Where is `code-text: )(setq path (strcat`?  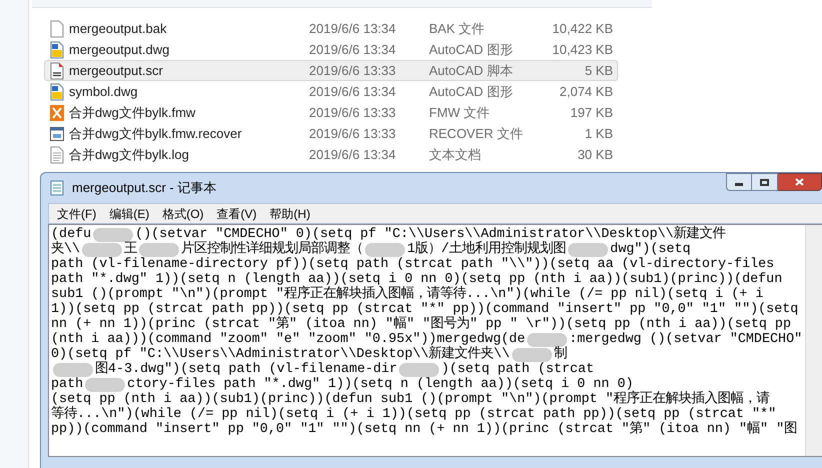
code-text: )(setq path (strcat is located at coordinates (517, 369).